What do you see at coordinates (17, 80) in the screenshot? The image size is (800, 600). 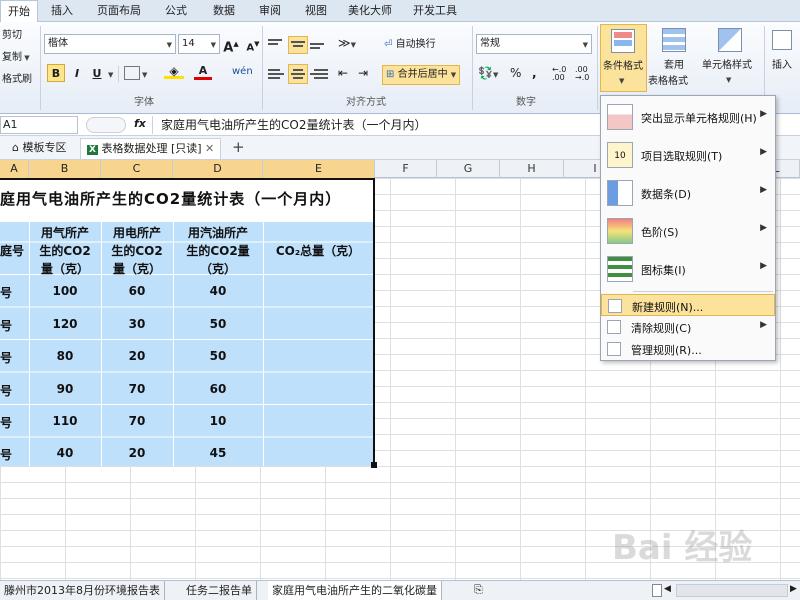 I see `format-painter-button: 格式刷` at bounding box center [17, 80].